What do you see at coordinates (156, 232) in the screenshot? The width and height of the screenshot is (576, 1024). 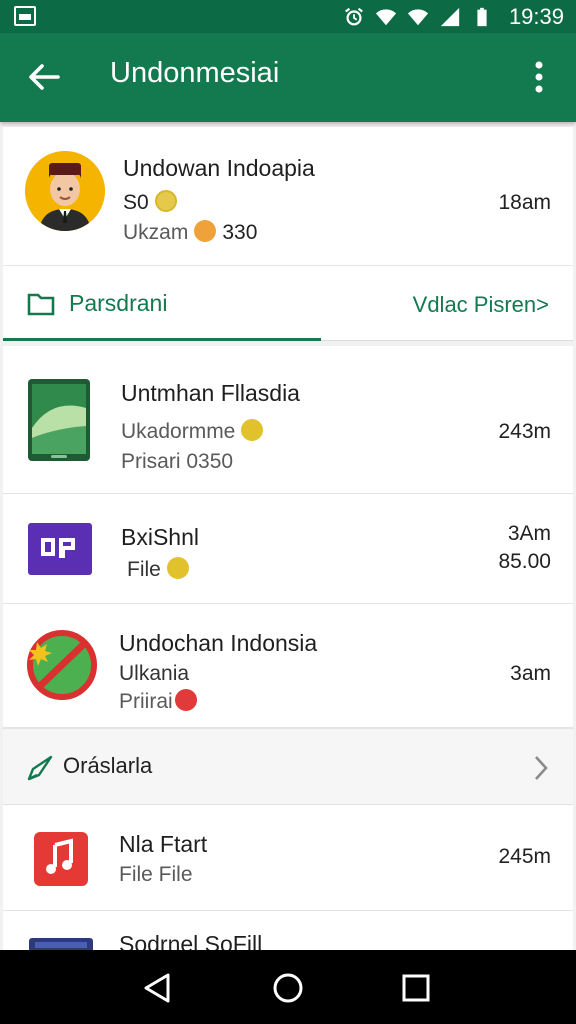 I see `profile-line2-label: Ukzam` at bounding box center [156, 232].